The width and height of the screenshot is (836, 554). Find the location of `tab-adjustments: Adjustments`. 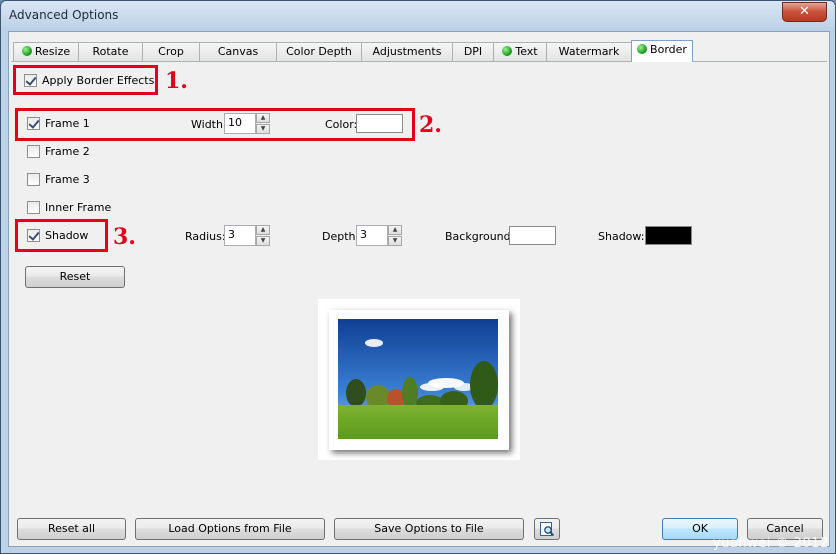

tab-adjustments: Adjustments is located at coordinates (407, 52).